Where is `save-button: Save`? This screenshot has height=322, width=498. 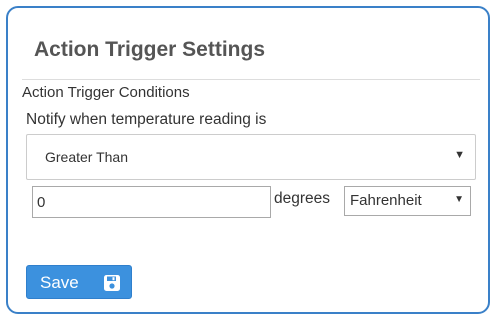
save-button: Save is located at coordinates (79, 282).